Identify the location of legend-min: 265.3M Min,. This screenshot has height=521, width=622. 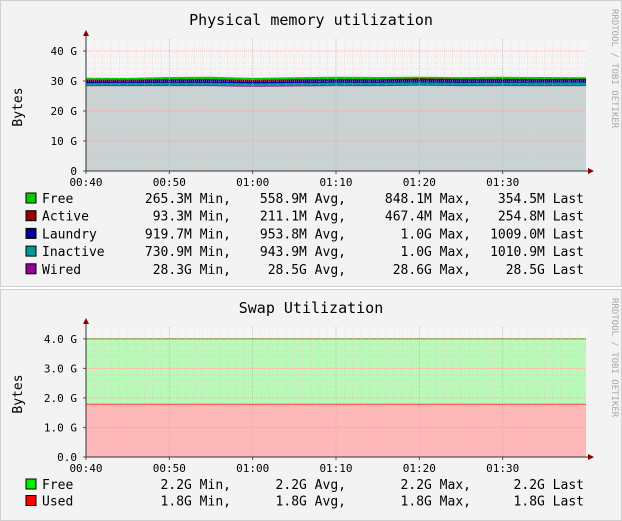
(188, 199).